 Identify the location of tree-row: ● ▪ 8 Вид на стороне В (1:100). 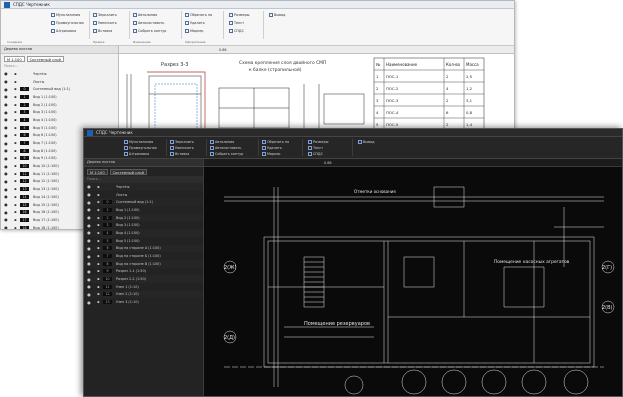
(143, 263).